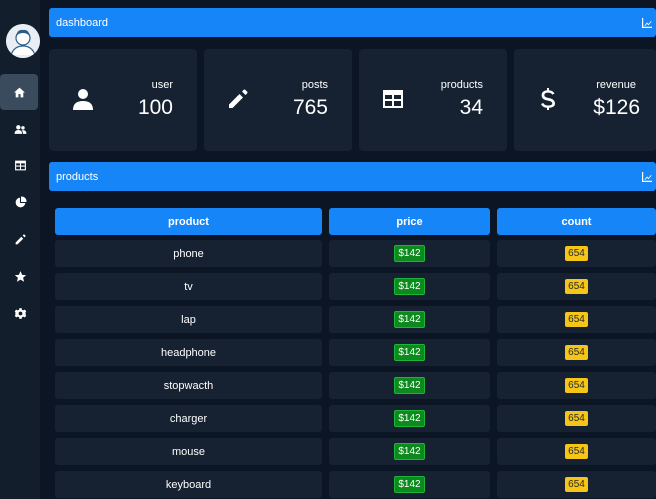  I want to click on sidebar-item-home, so click(19, 92).